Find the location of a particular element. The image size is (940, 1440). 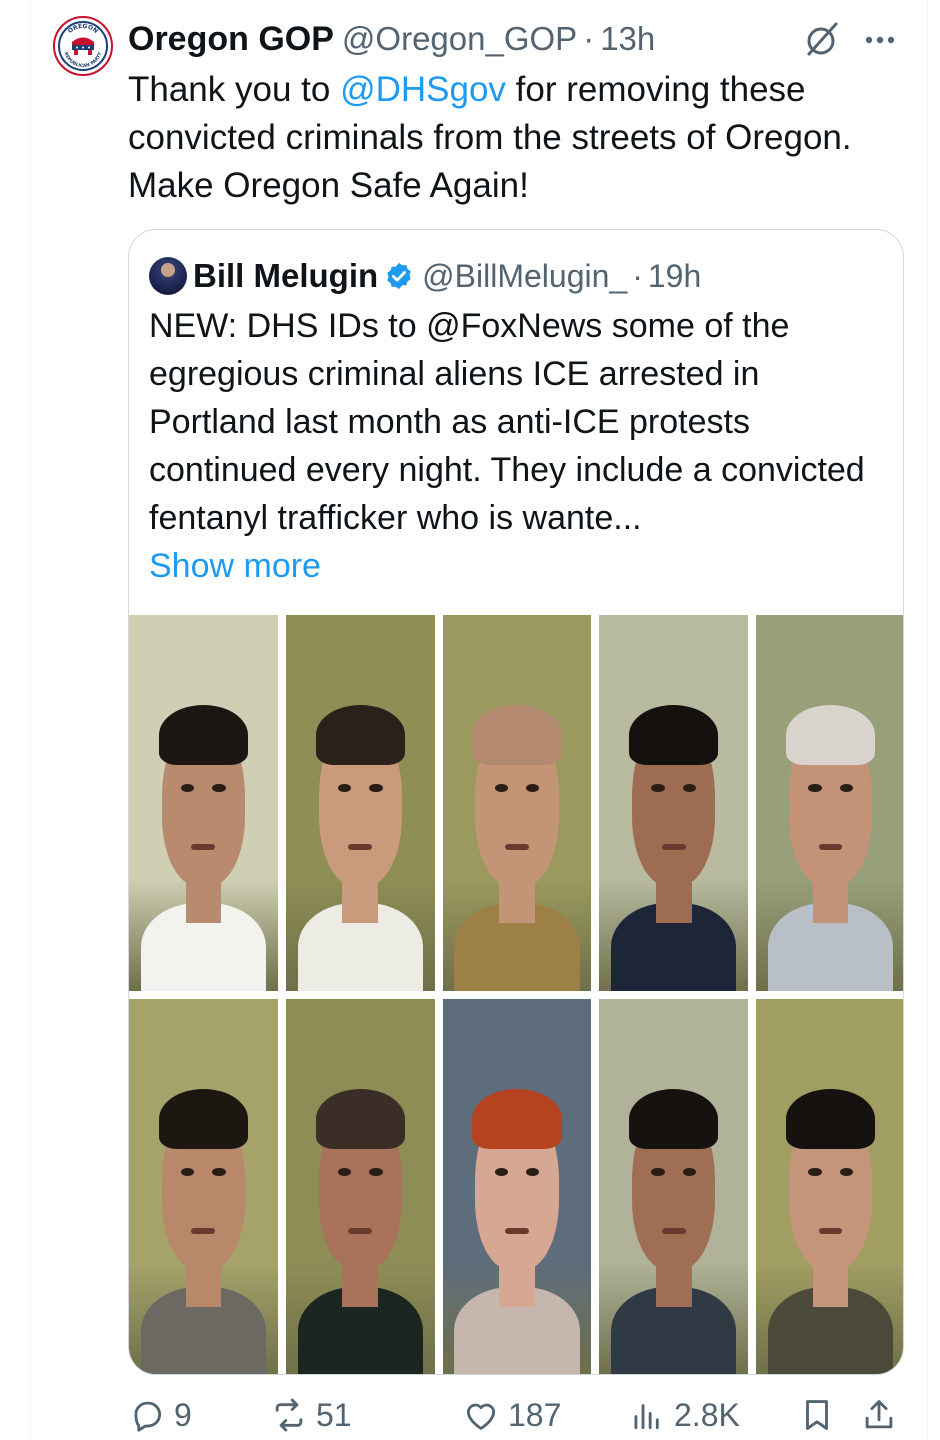

like-count: 187 is located at coordinates (535, 1414).